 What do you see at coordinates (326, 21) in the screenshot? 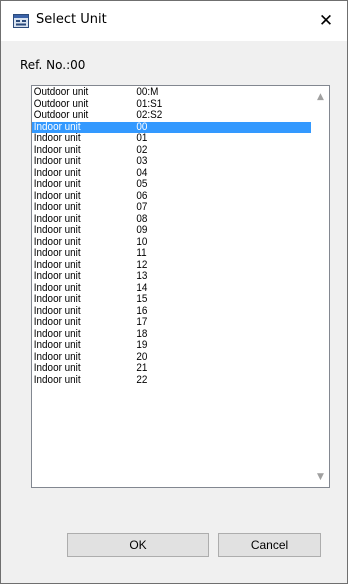
I see `close-icon: ✕` at bounding box center [326, 21].